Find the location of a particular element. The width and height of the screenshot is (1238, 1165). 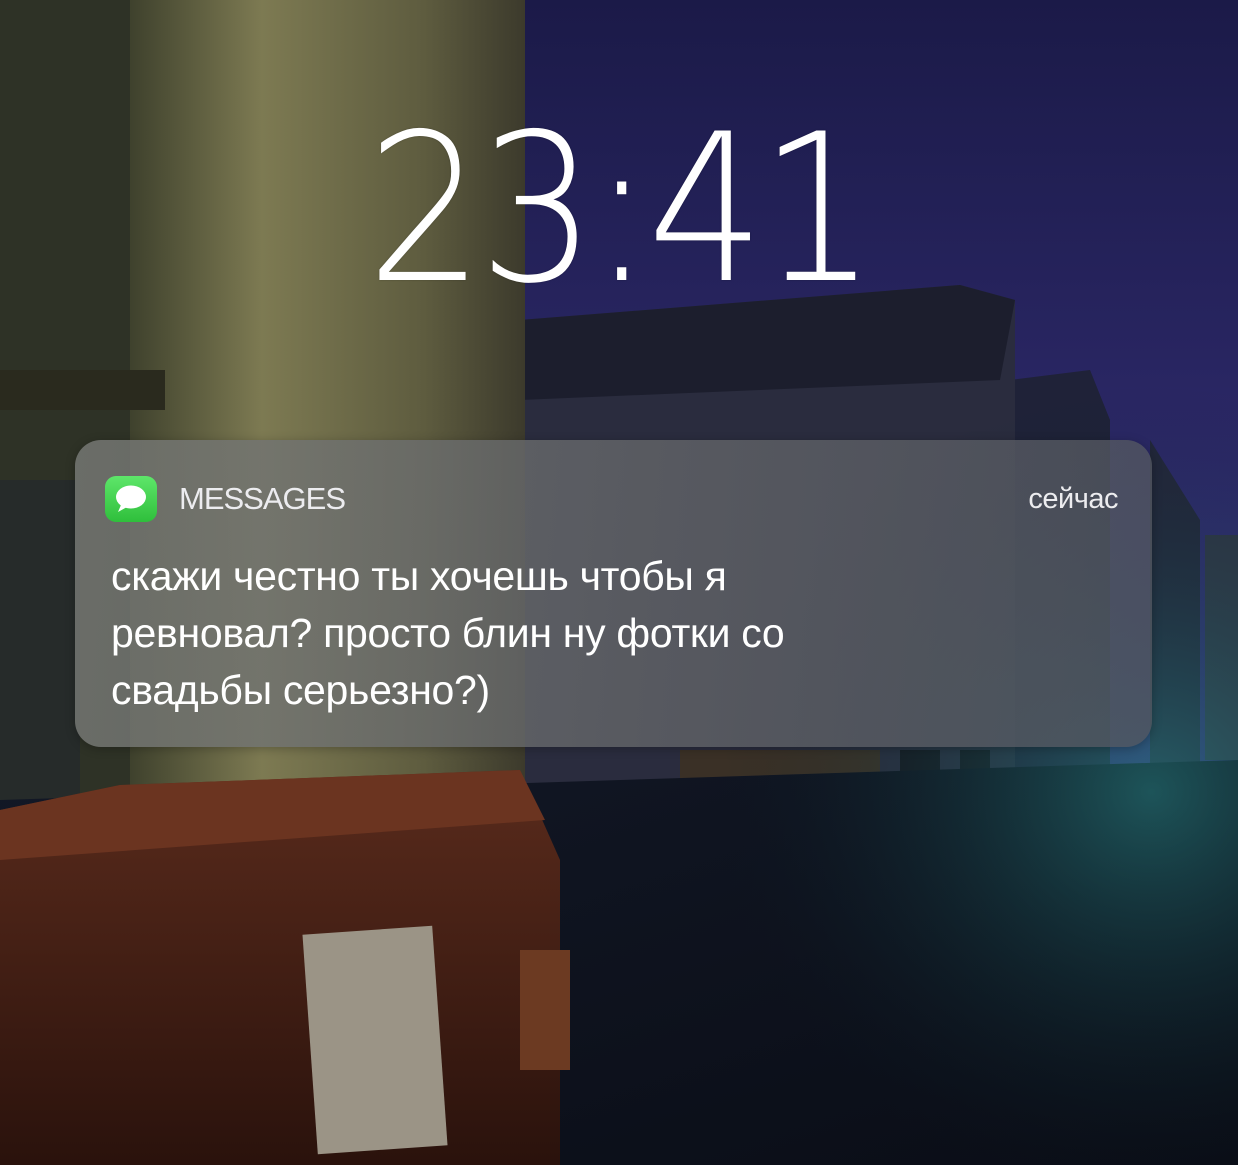

message-line: скажи честно ты хочешь чтобы я is located at coordinates (419, 576).